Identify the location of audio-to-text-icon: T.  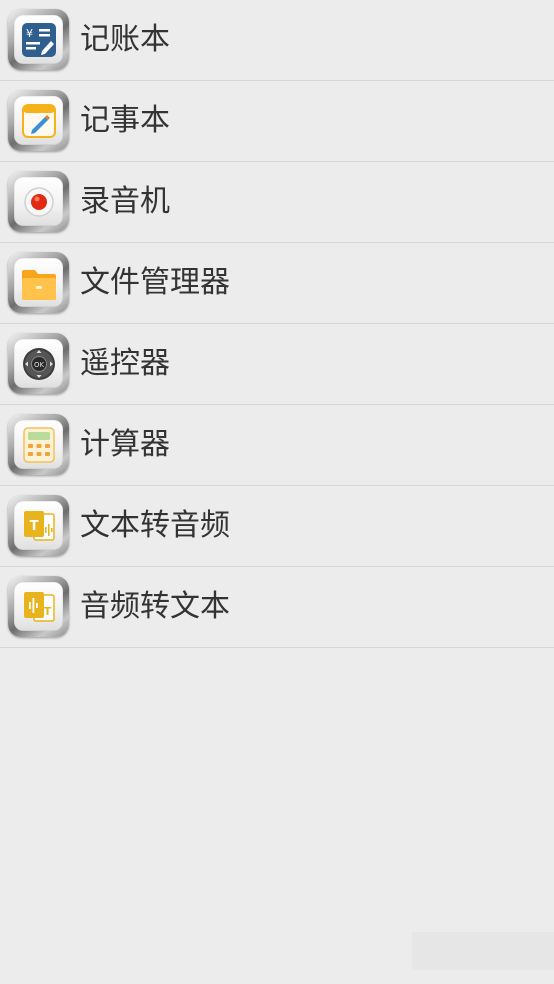
(38, 606).